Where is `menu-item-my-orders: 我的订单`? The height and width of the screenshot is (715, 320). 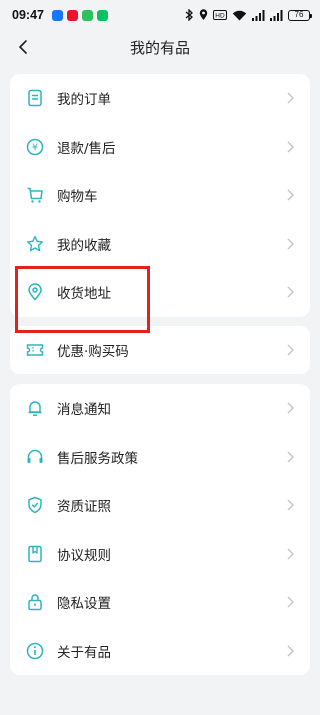
menu-item-my-orders: 我的订单 is located at coordinates (160, 98).